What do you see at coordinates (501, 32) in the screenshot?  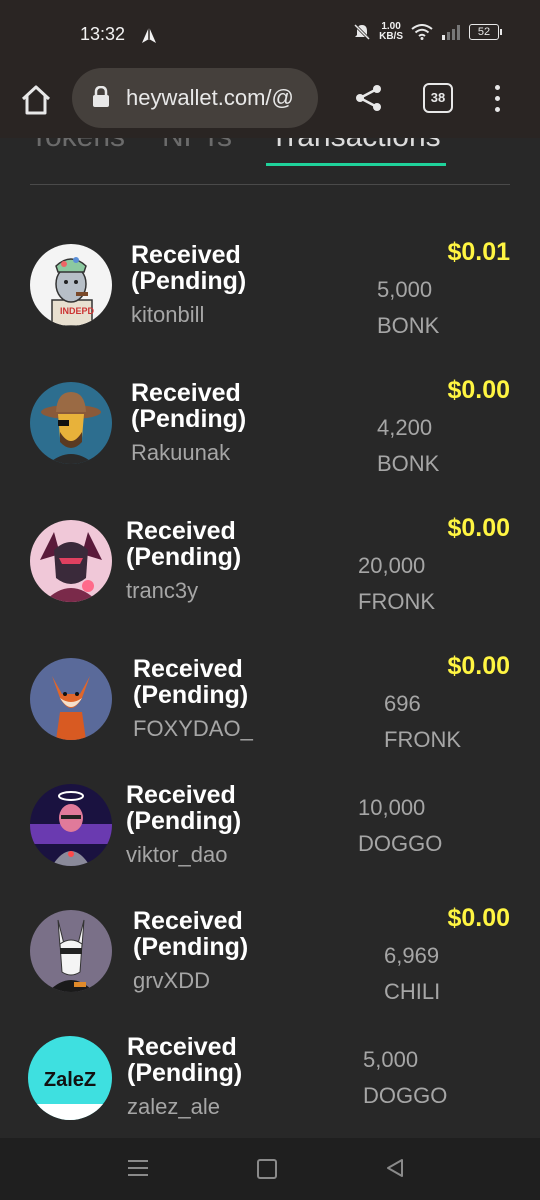 I see `battery-tip` at bounding box center [501, 32].